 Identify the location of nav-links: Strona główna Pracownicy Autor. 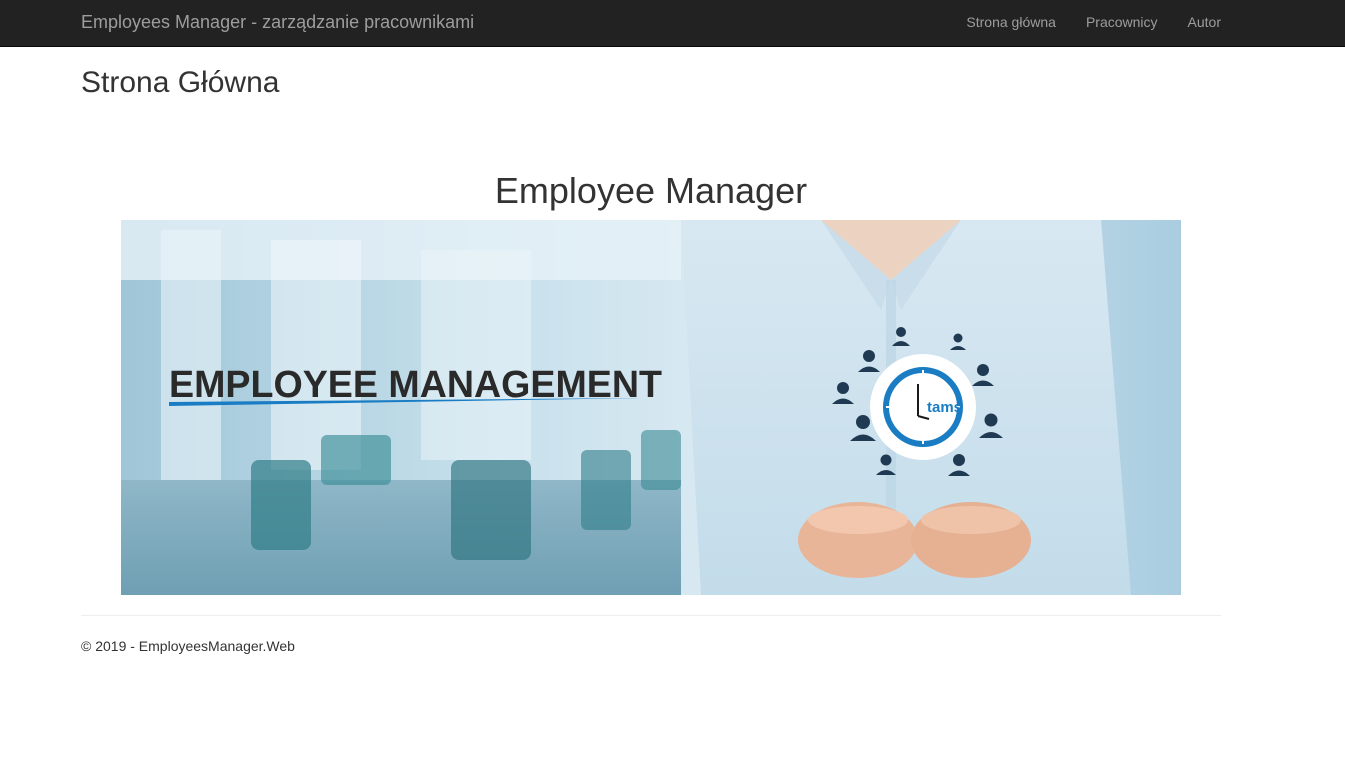
(1093, 22).